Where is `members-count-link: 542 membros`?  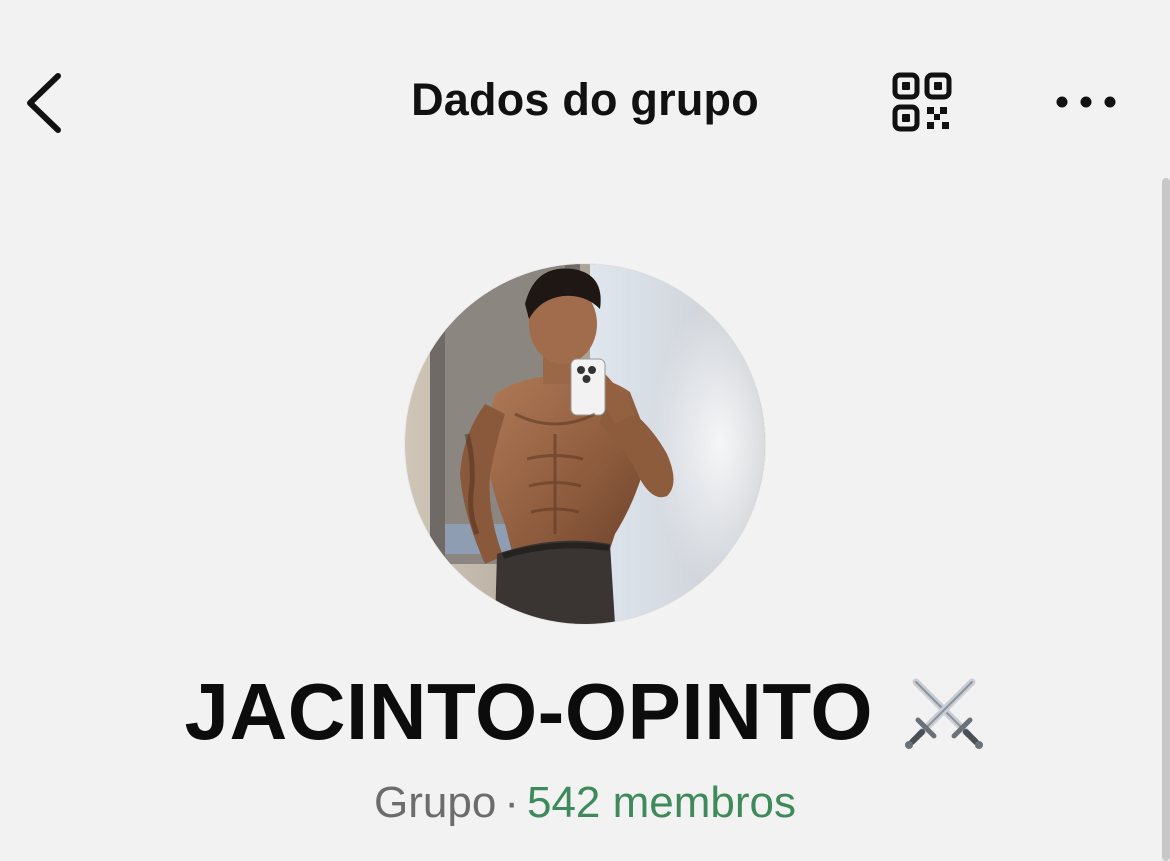
members-count-link: 542 membros is located at coordinates (661, 802).